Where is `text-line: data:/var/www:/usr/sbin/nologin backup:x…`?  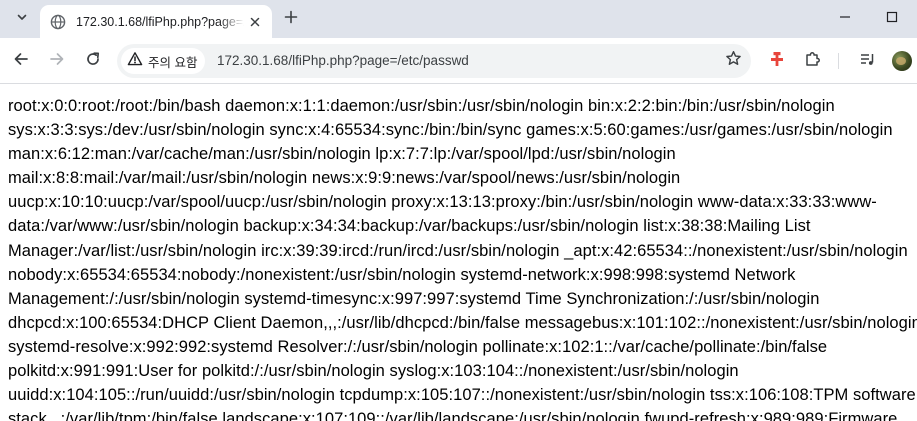 text-line: data:/var/www:/usr/sbin/nologin backup:x… is located at coordinates (409, 226).